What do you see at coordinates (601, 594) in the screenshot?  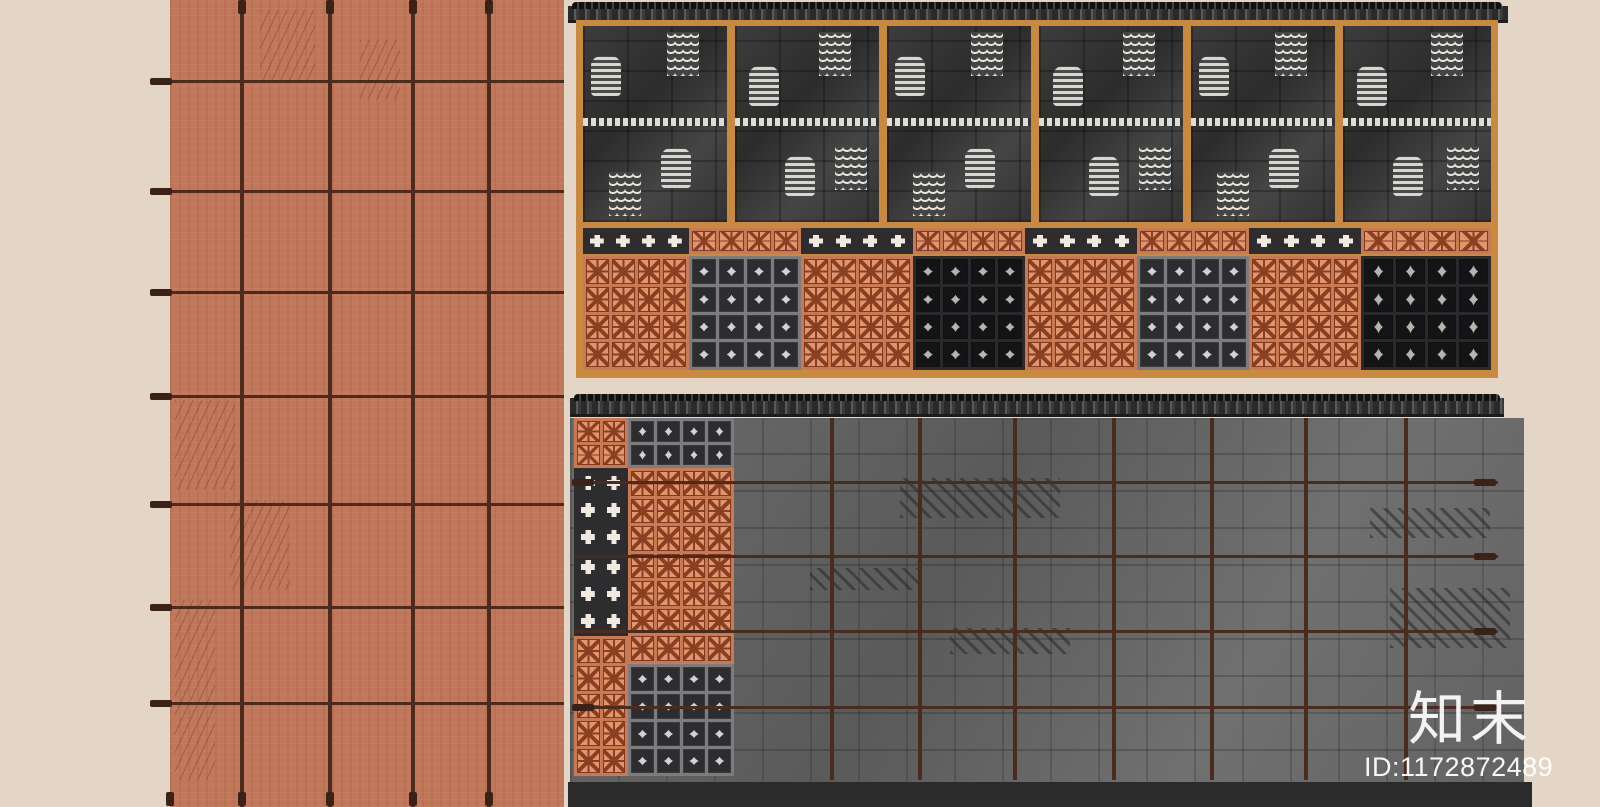 I see `breeze-block-column-cross` at bounding box center [601, 594].